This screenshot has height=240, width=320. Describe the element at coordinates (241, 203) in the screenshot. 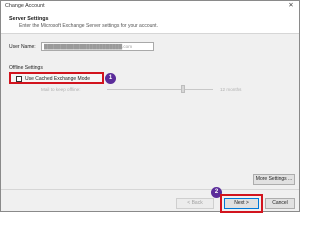

I see `next-button: Next >` at that location.